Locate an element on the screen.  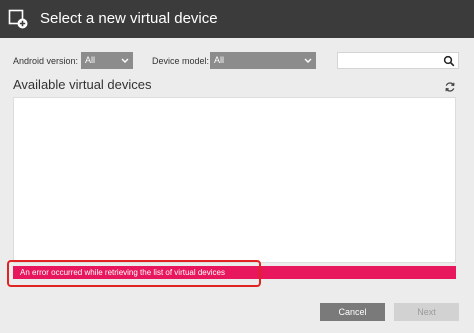
android-version-value: All is located at coordinates (90, 60).